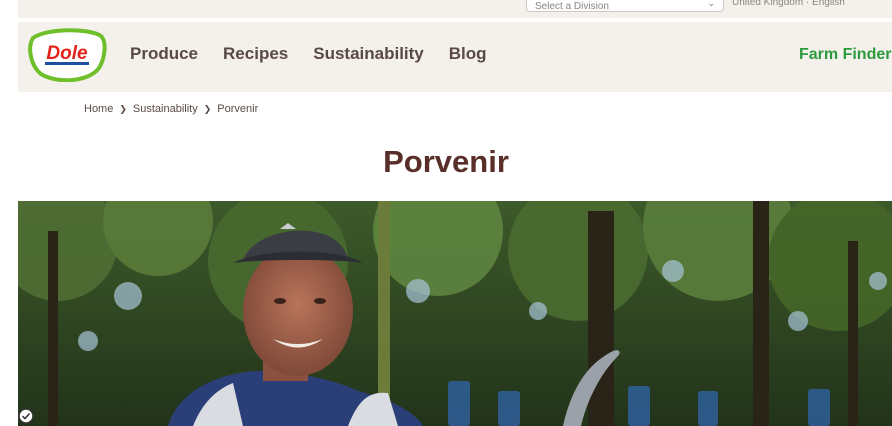 This screenshot has width=892, height=426. Describe the element at coordinates (98, 109) in the screenshot. I see `breadcrumb-home: Home` at that location.